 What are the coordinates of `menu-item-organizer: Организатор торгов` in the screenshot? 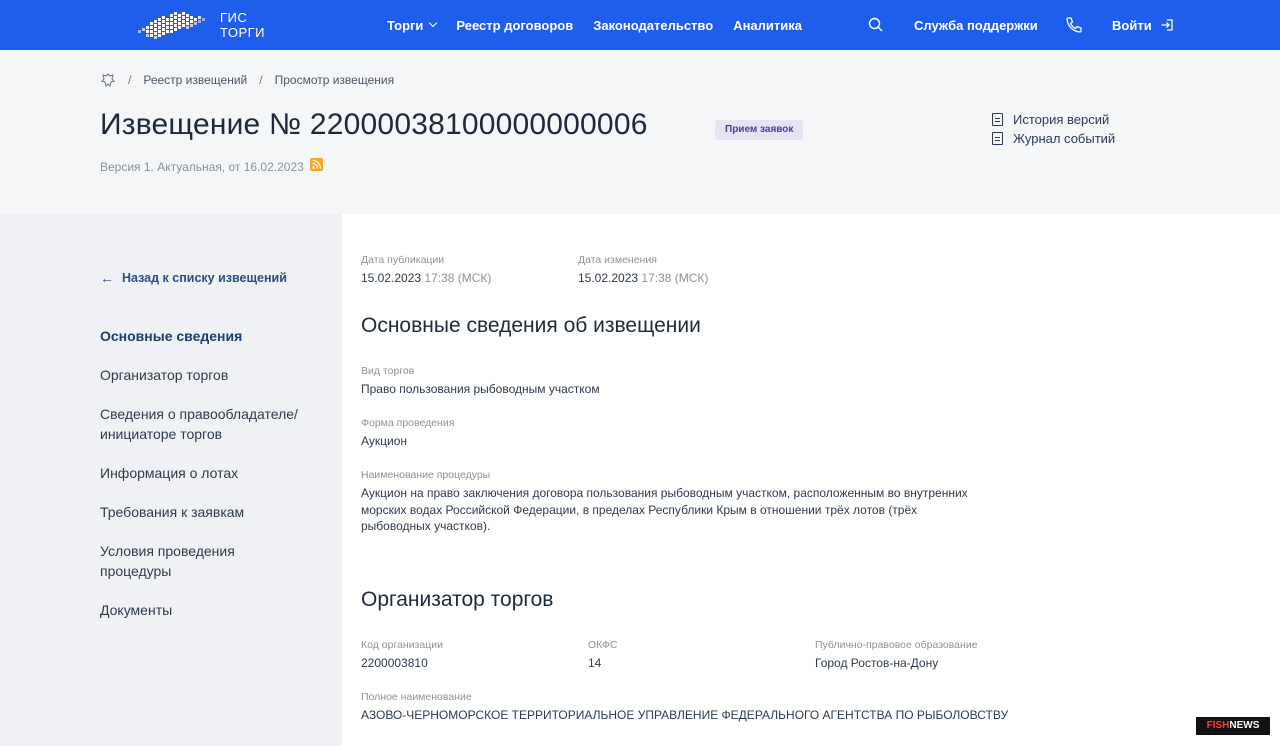 It's located at (164, 375).